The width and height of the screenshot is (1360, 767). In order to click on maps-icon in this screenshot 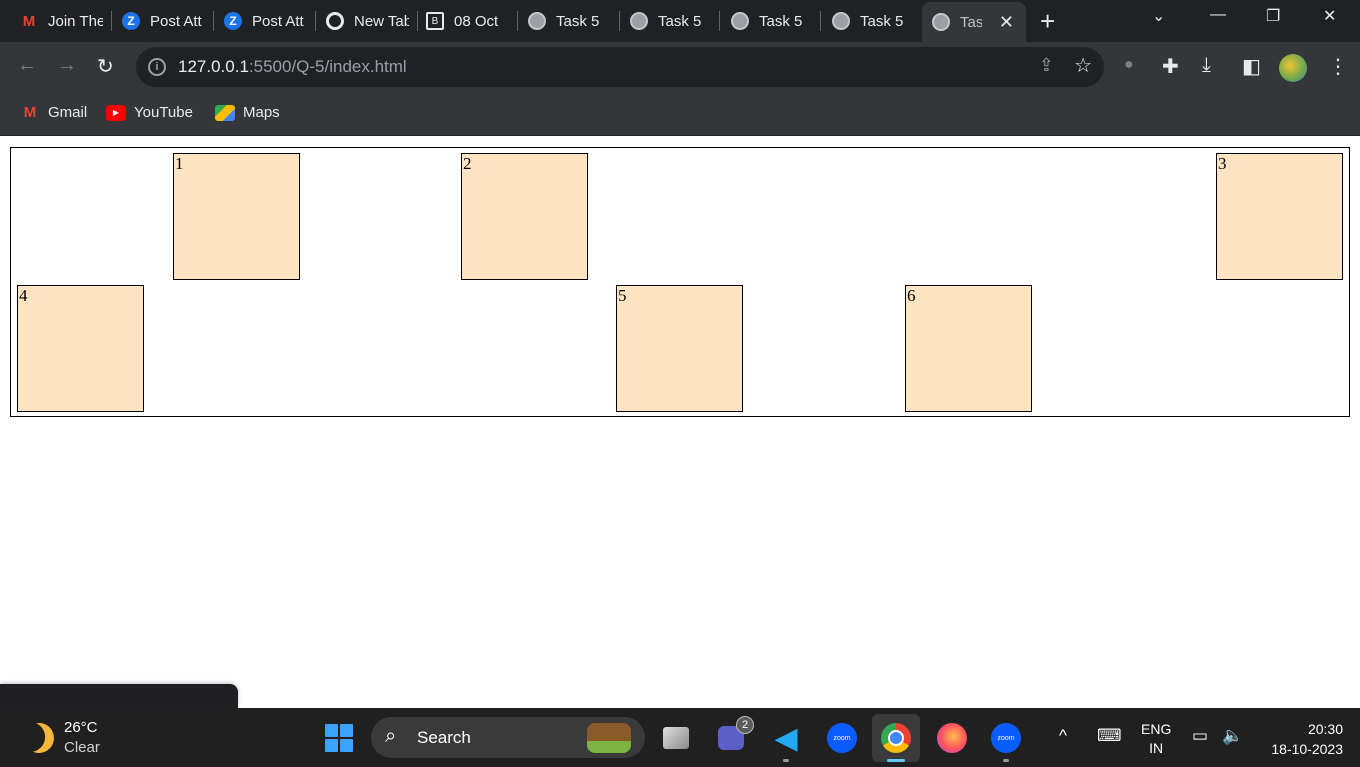, I will do `click(225, 112)`.